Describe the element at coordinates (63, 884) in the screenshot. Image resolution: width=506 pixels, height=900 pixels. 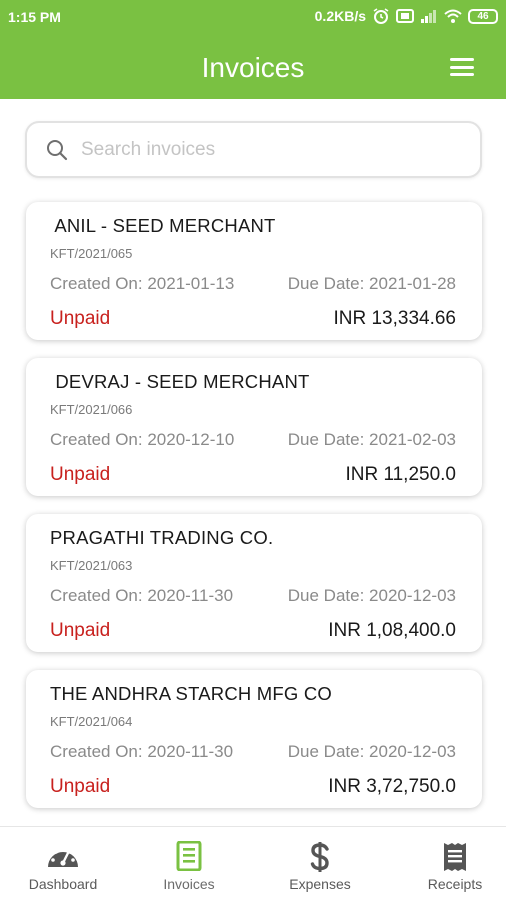
I see `nav-label: Dashboard` at that location.